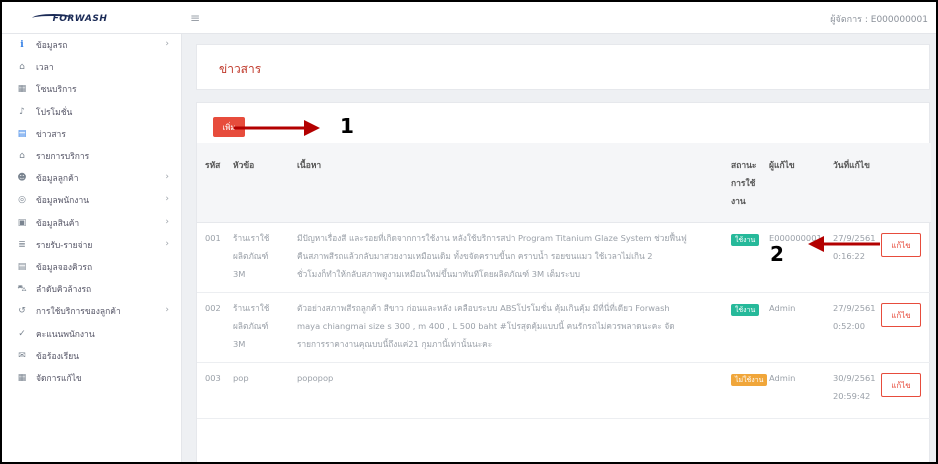  I want to click on annotation-label-1: 1, so click(347, 126).